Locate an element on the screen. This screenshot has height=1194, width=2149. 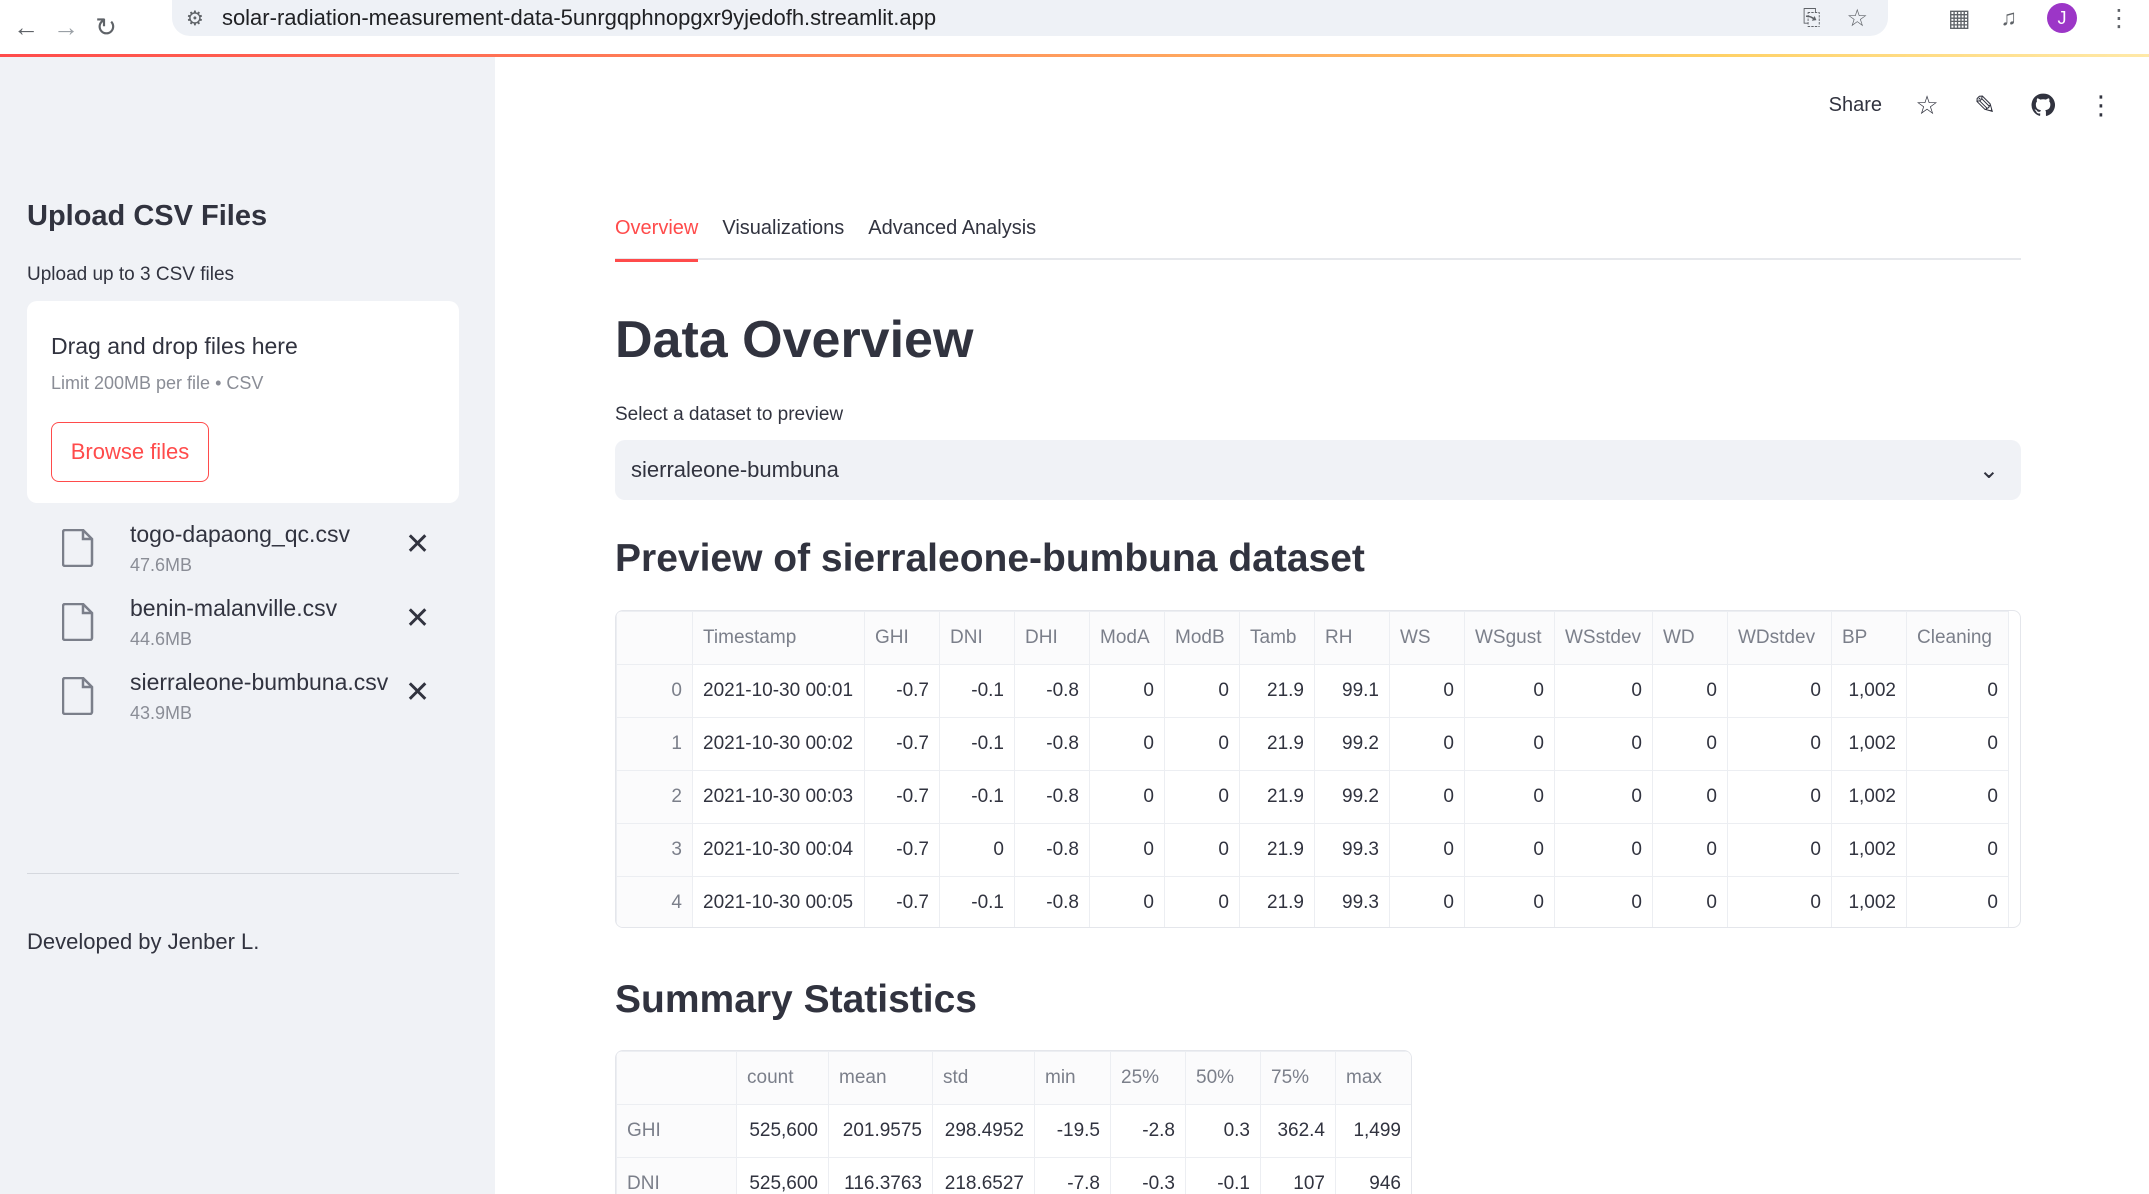
dropzone-limit: Limit 200MB per file • CSV is located at coordinates (157, 383).